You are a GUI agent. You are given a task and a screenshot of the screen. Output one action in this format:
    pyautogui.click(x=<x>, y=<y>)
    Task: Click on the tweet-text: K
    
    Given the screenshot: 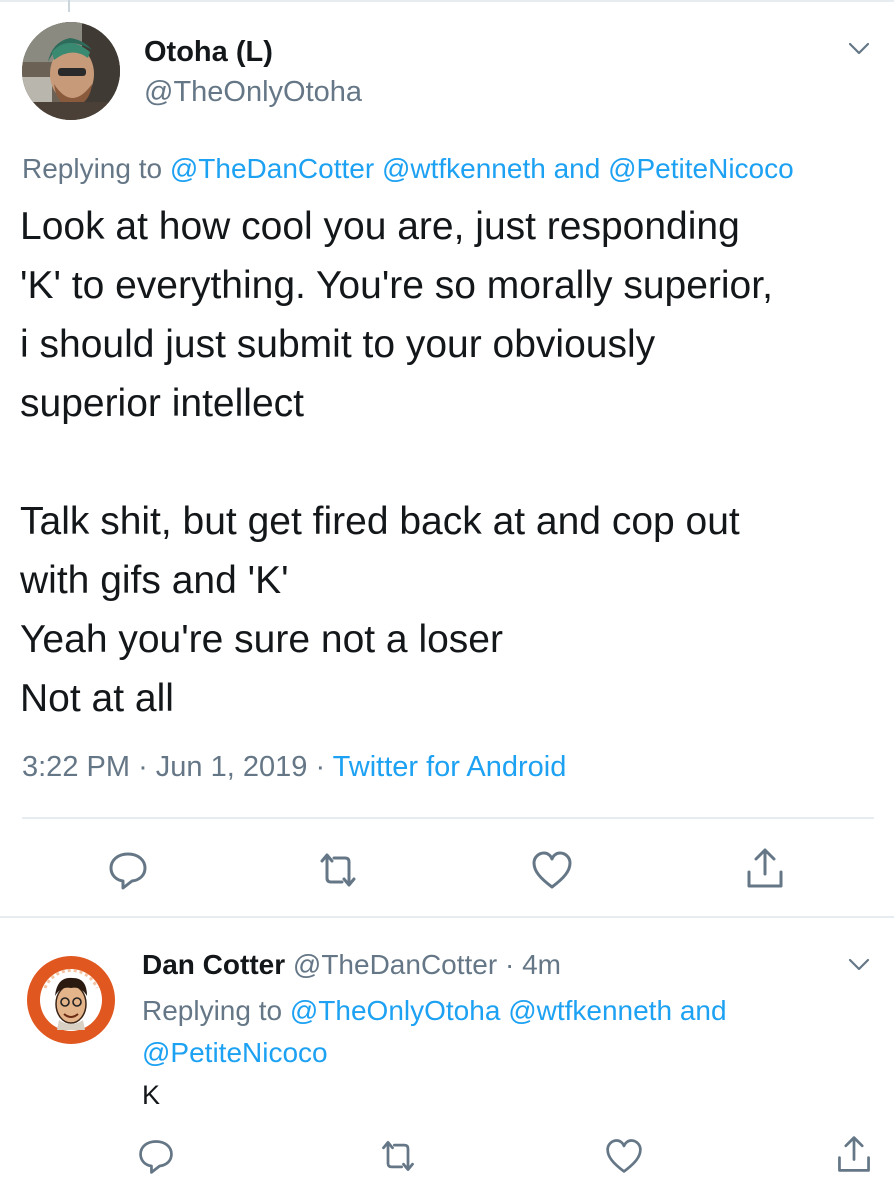 What is the action you would take?
    pyautogui.click(x=151, y=1095)
    